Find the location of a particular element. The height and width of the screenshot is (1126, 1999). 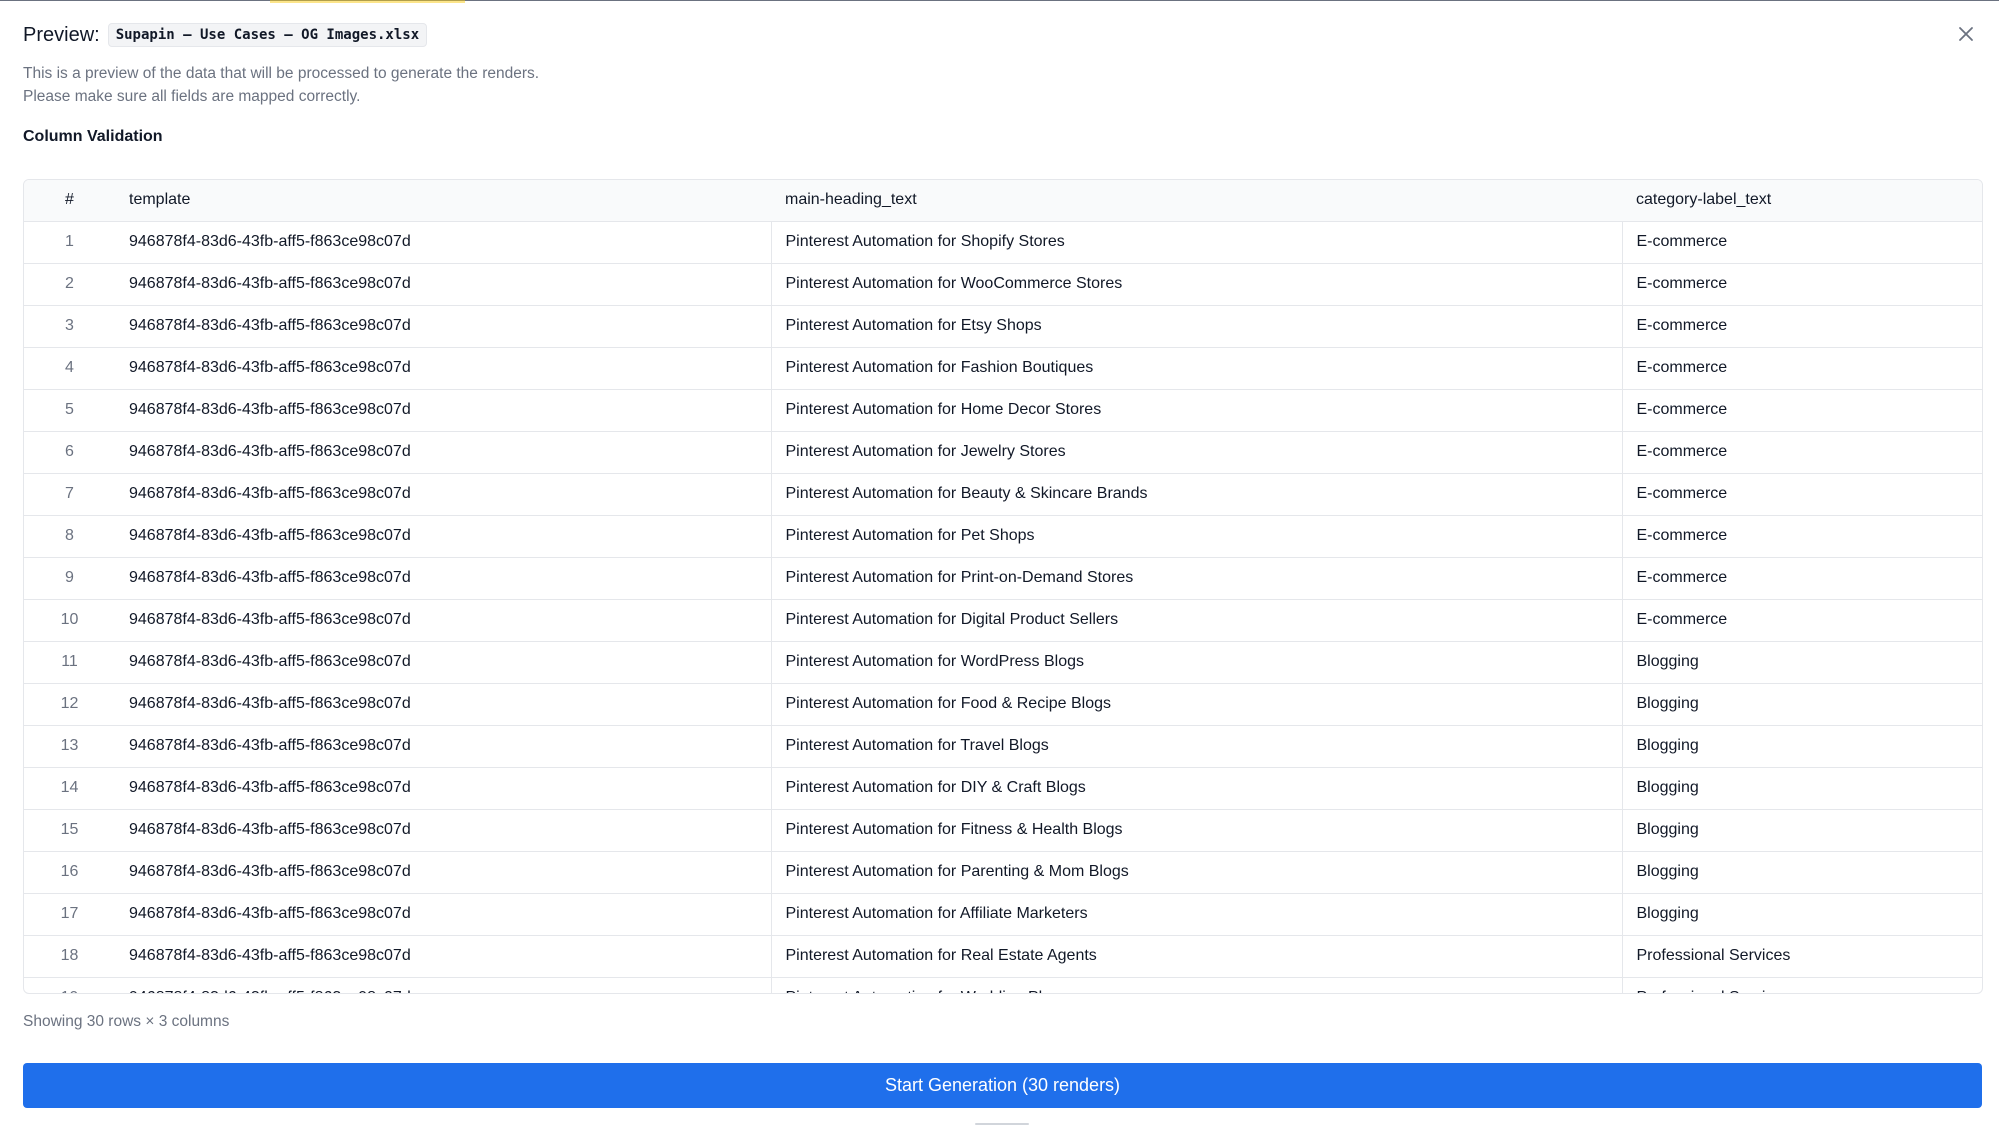

start-generation-button: Start Generation (30 renders) is located at coordinates (1002, 1085).